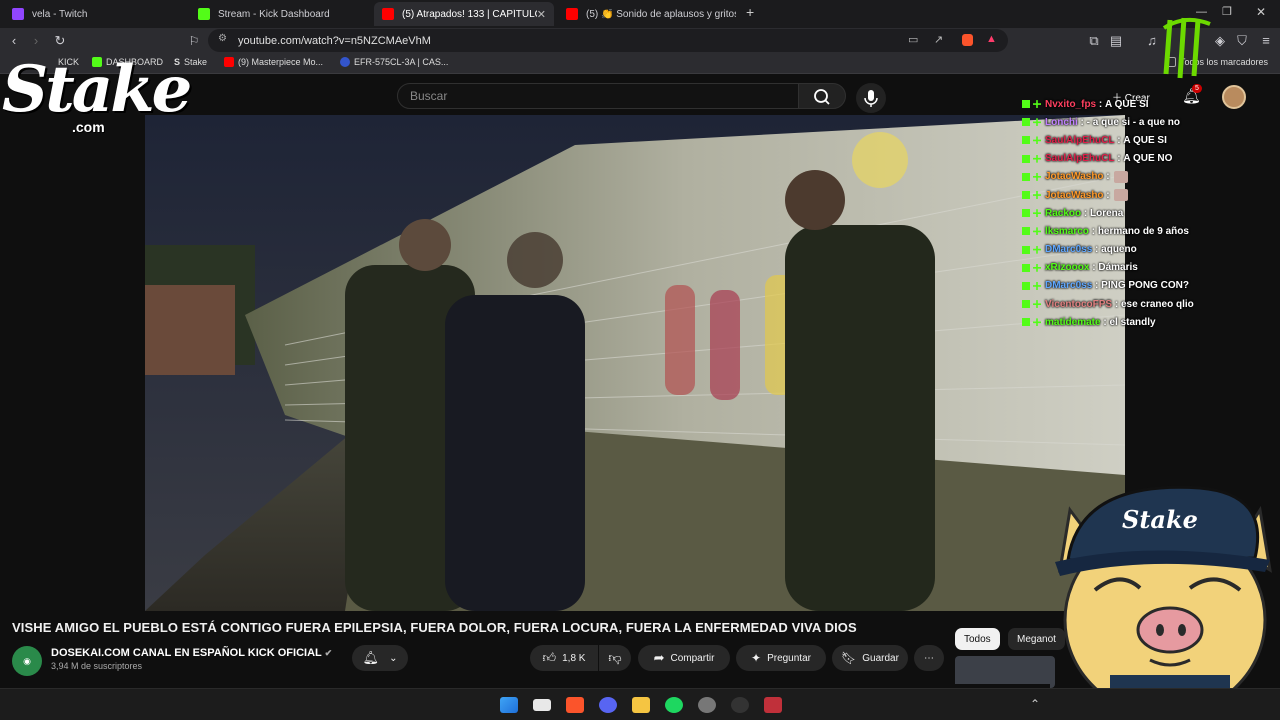  I want to click on chat-text: A QUE NO, so click(1148, 159).